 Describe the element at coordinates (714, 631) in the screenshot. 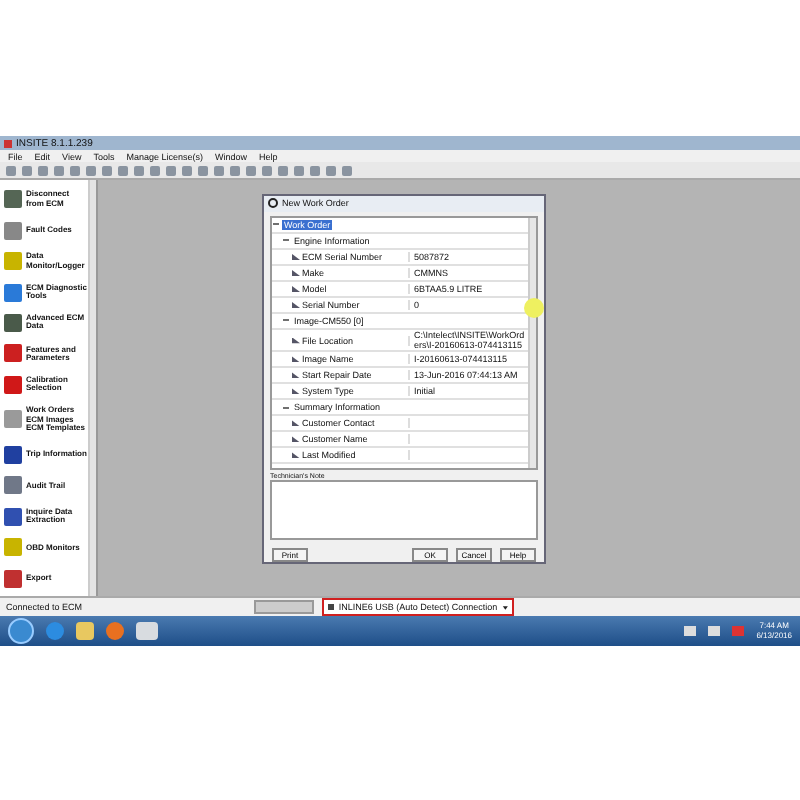

I see `tray-icons-drawing` at that location.